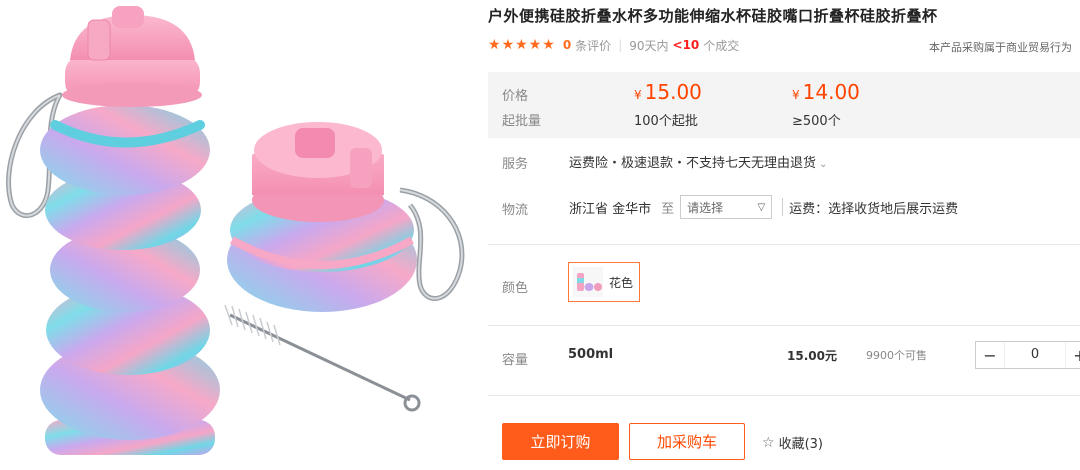 The width and height of the screenshot is (1080, 470). I want to click on region-select-value: 请选择, so click(705, 207).